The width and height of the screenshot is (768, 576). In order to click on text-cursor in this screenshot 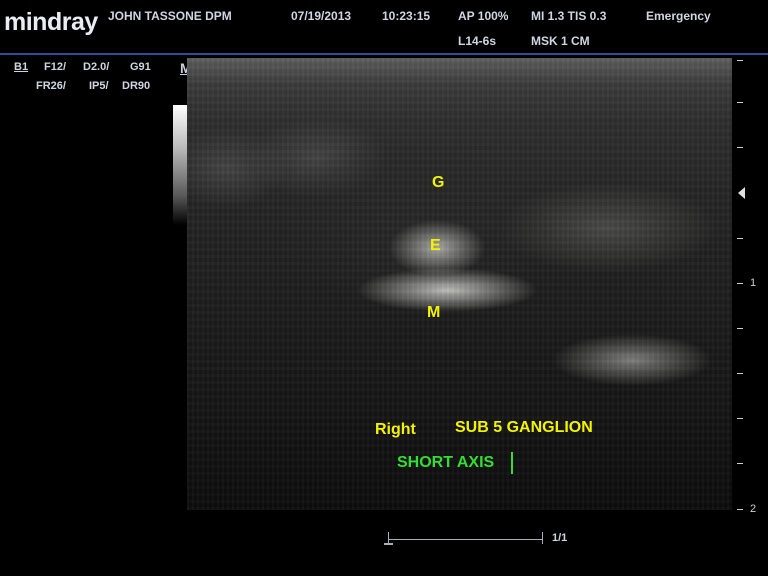, I will do `click(512, 463)`.